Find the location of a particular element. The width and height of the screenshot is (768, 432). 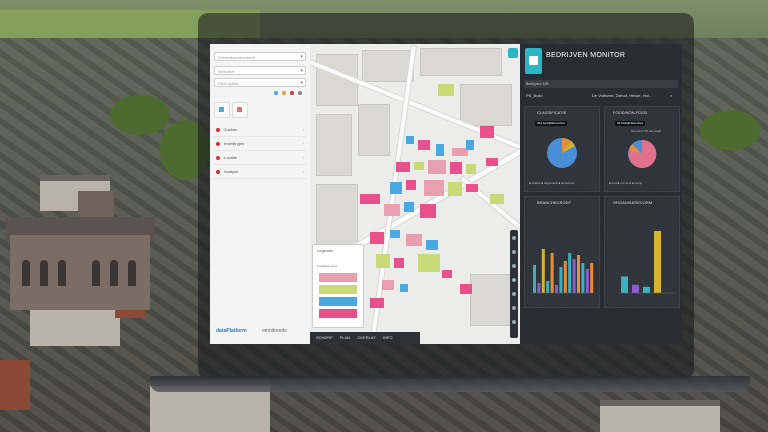

filter-select-value: Selecteer is located at coordinates (226, 71).